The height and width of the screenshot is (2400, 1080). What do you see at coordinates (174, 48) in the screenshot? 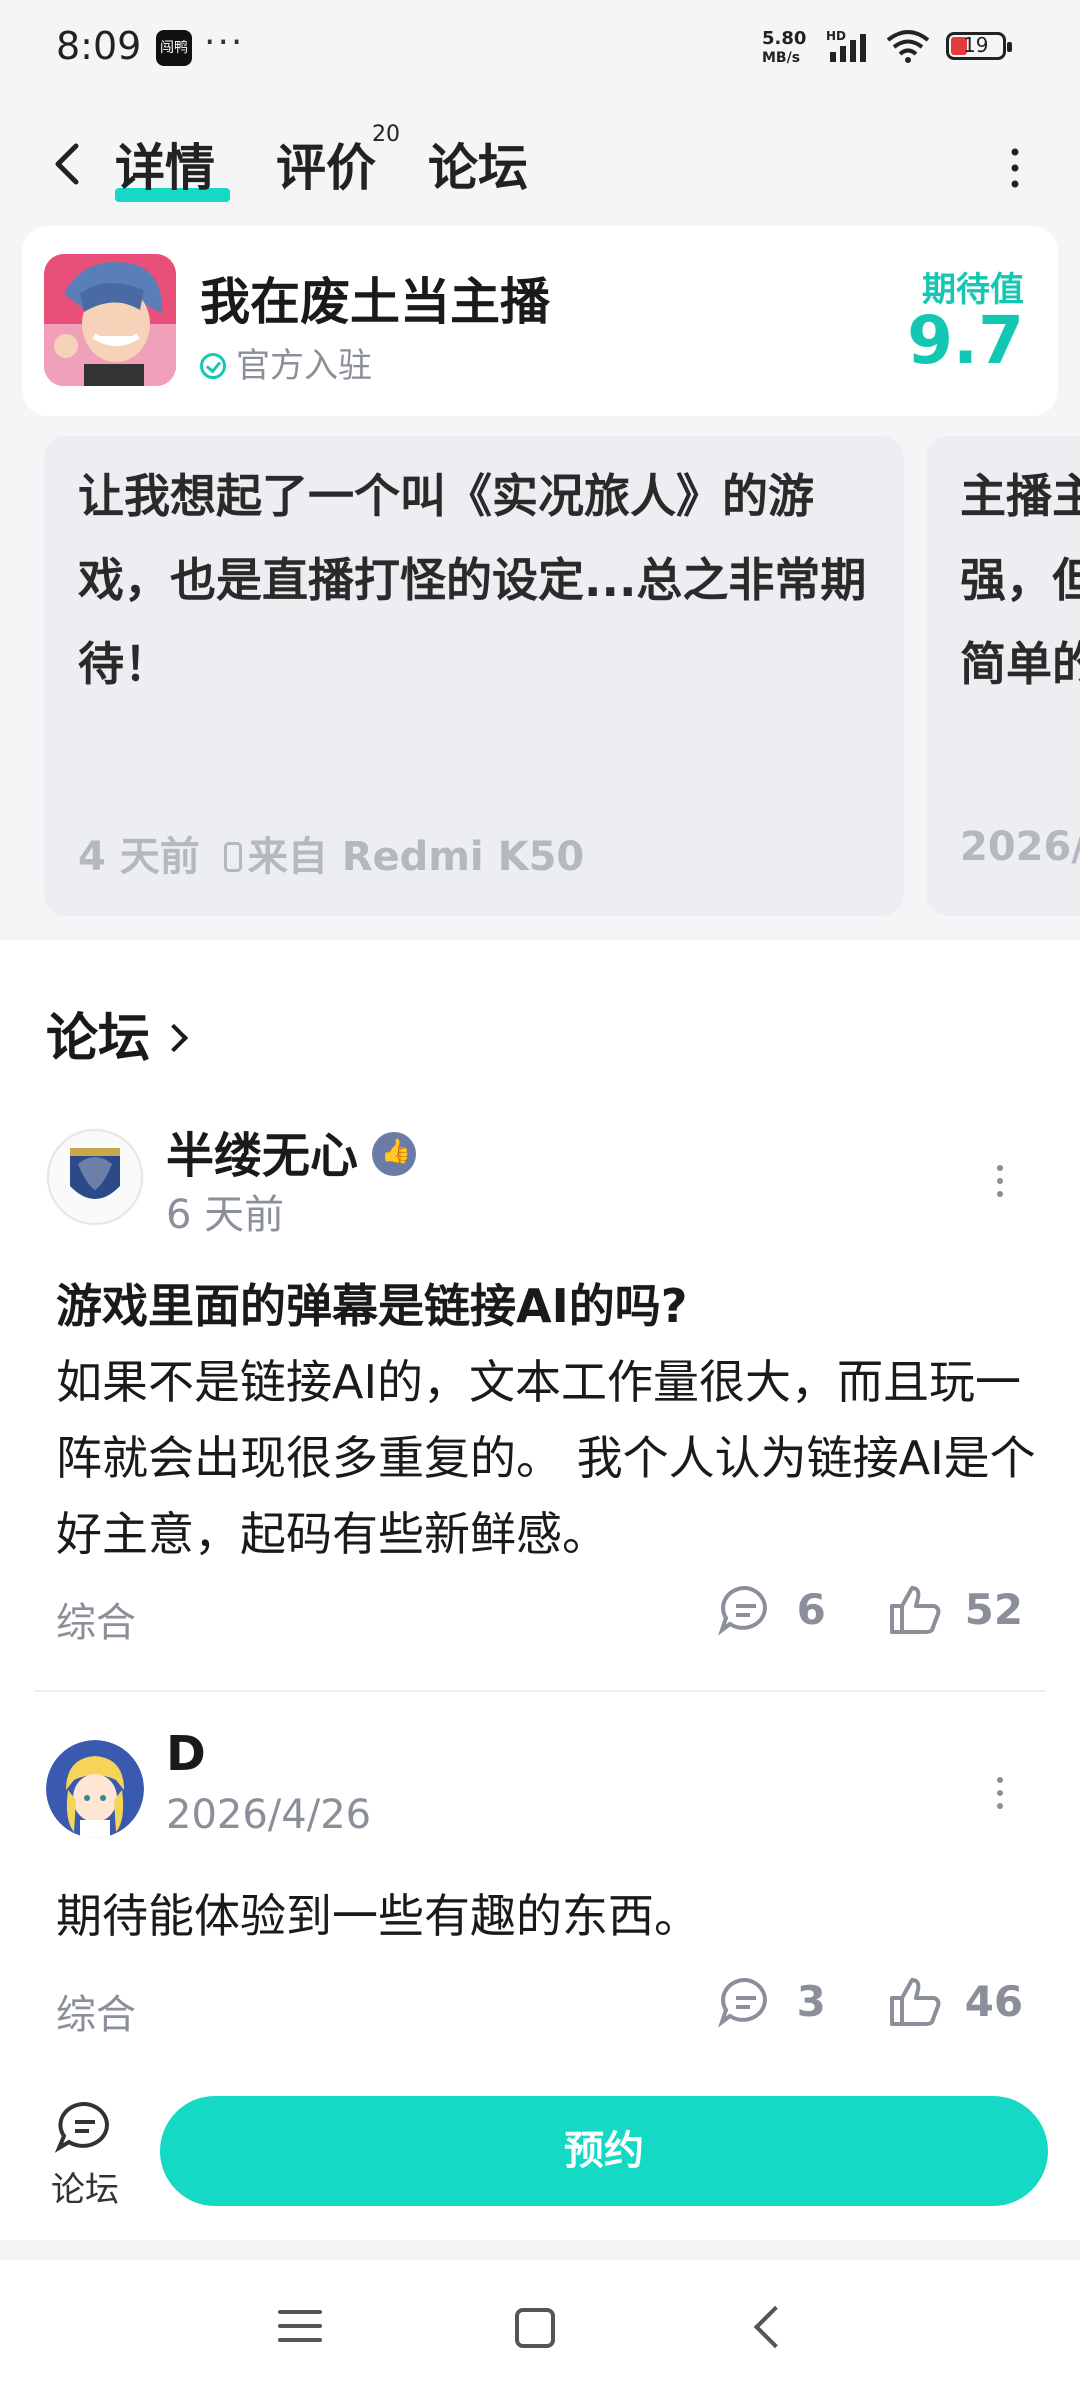
I see `notification-app-icon: 闯鸭` at bounding box center [174, 48].